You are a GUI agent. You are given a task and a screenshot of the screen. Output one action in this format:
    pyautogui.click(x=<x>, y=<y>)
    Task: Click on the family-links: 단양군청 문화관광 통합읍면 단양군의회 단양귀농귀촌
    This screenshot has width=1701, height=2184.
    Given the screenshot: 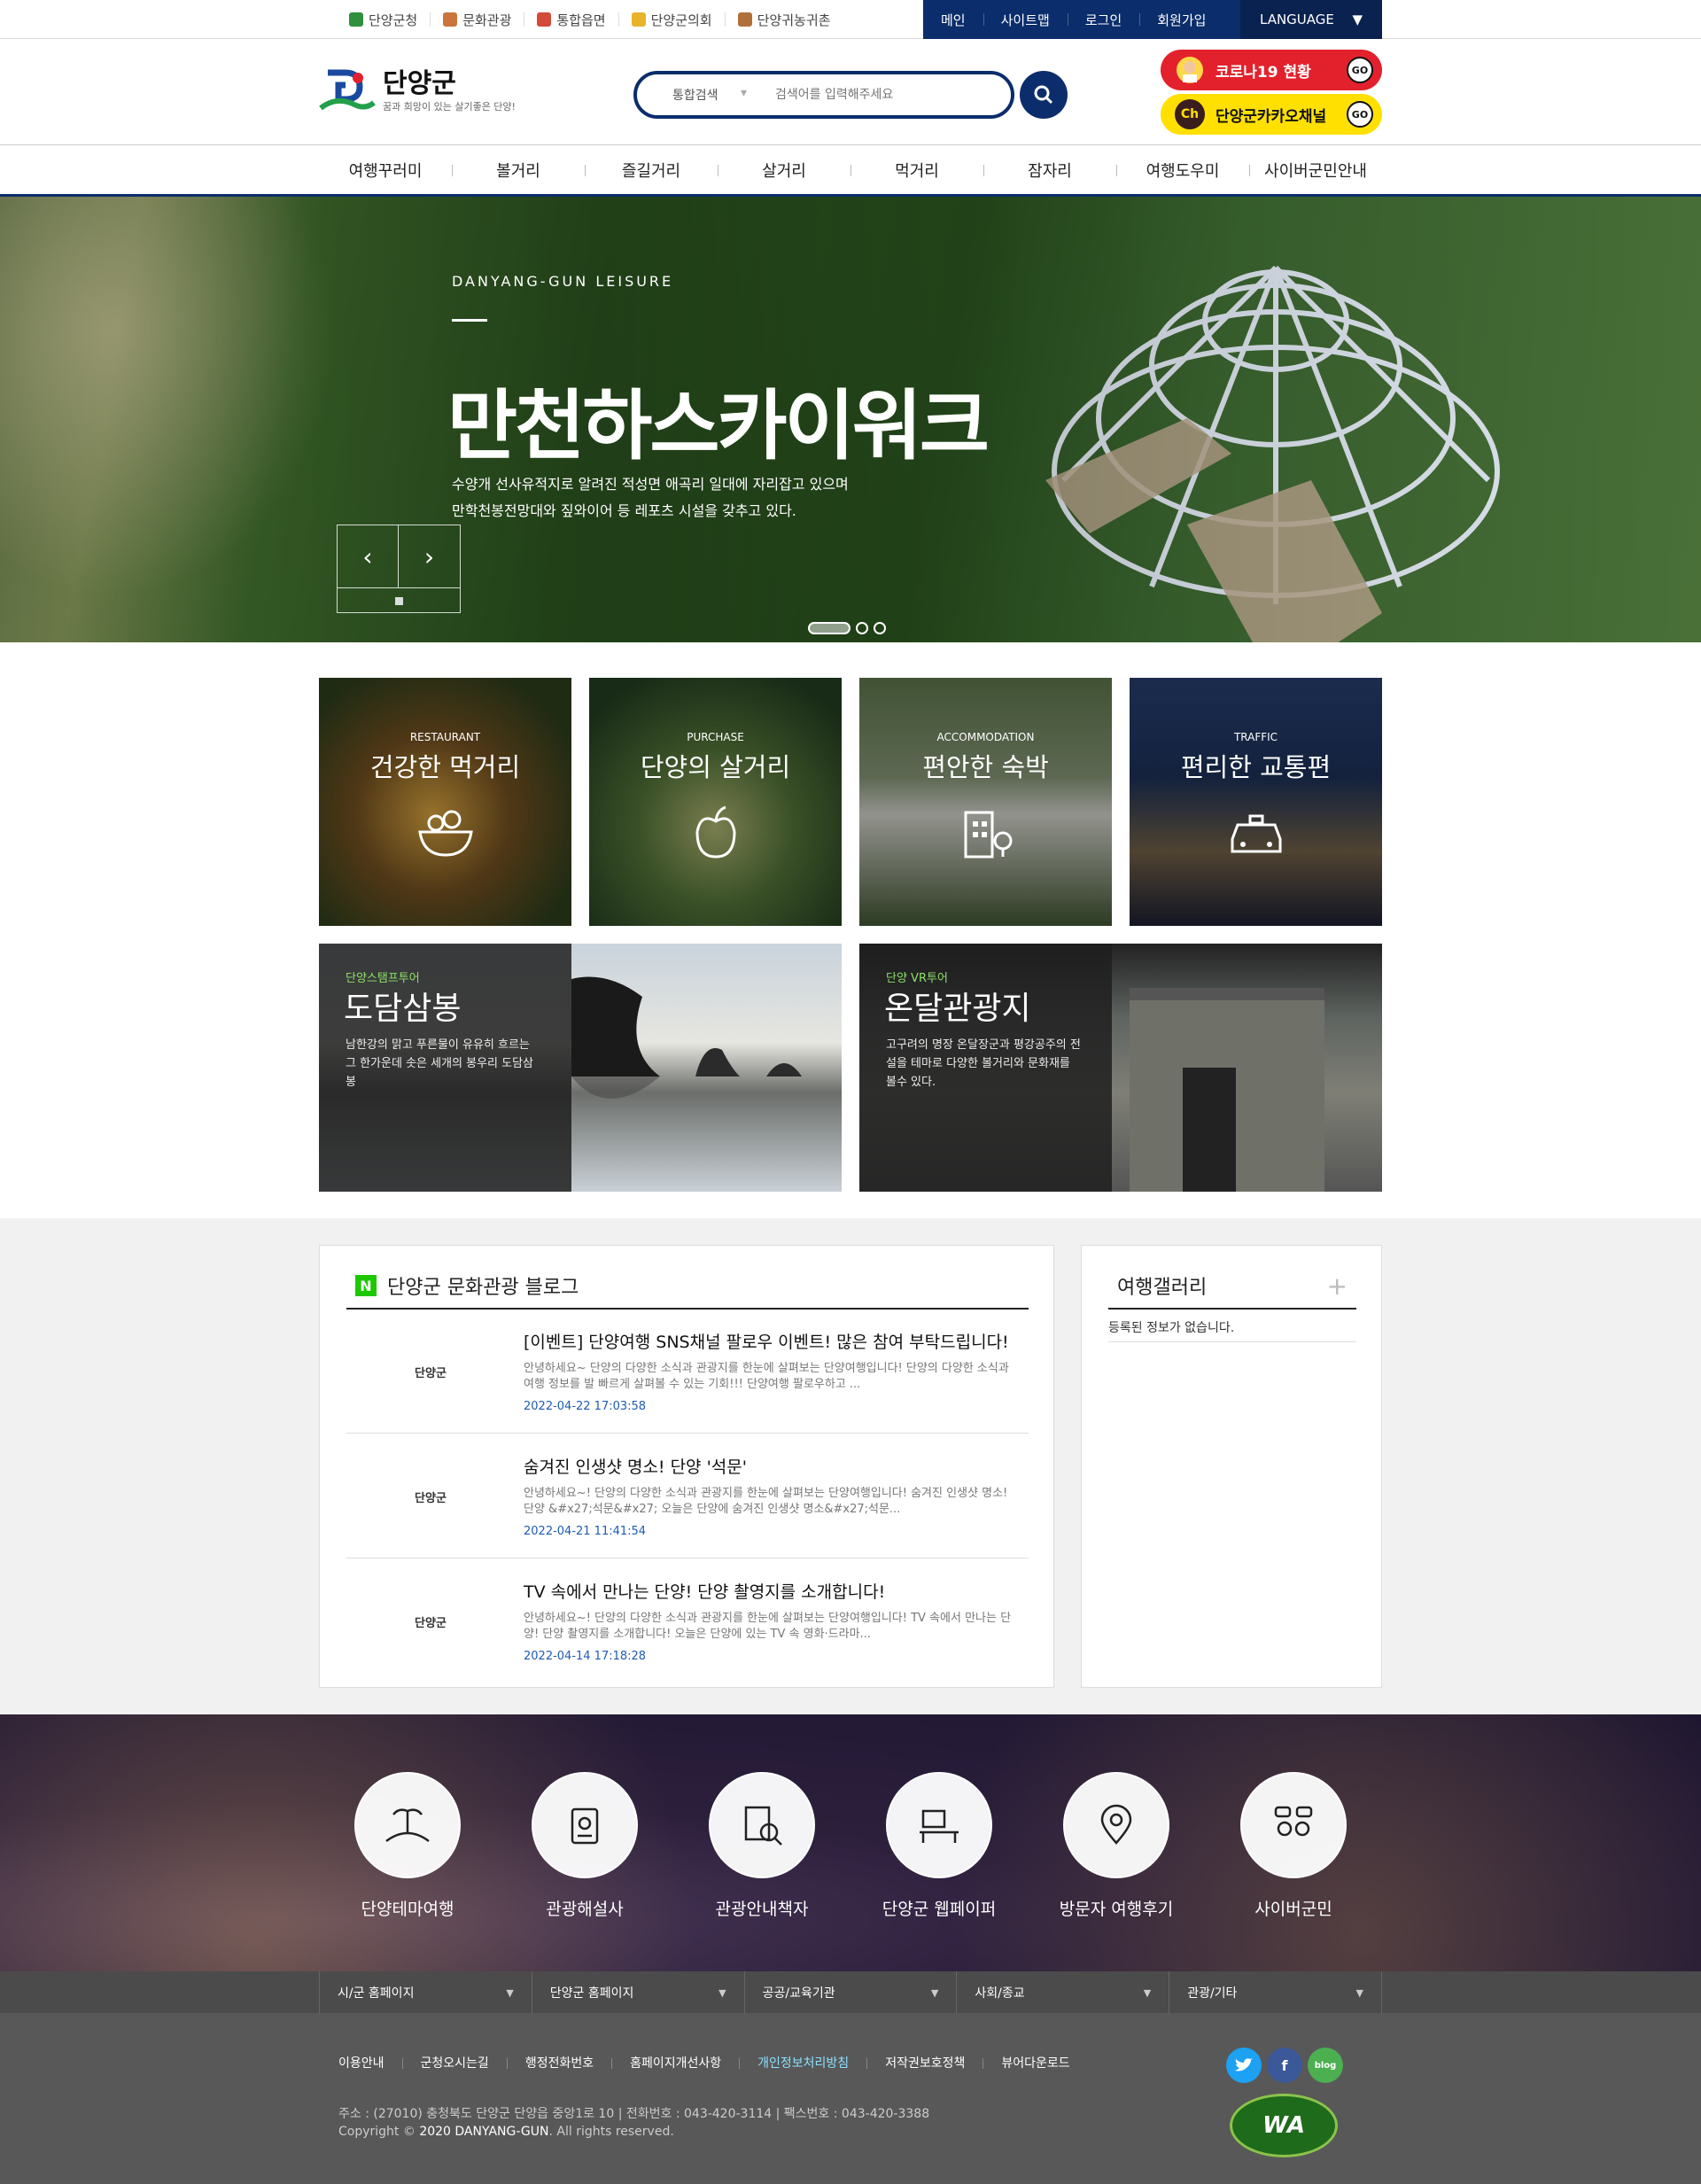 What is the action you would take?
    pyautogui.click(x=590, y=19)
    